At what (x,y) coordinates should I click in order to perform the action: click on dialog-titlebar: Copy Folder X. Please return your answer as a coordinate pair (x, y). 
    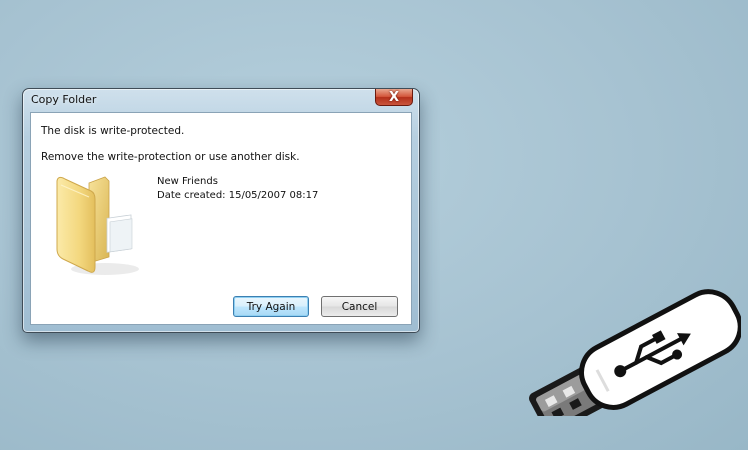
    Looking at the image, I should click on (221, 100).